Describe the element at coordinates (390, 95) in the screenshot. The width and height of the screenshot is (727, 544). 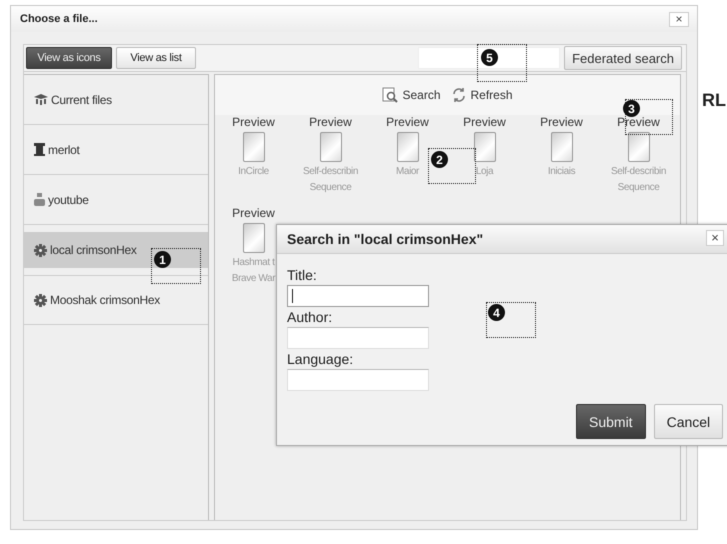
I see `search-icon` at that location.